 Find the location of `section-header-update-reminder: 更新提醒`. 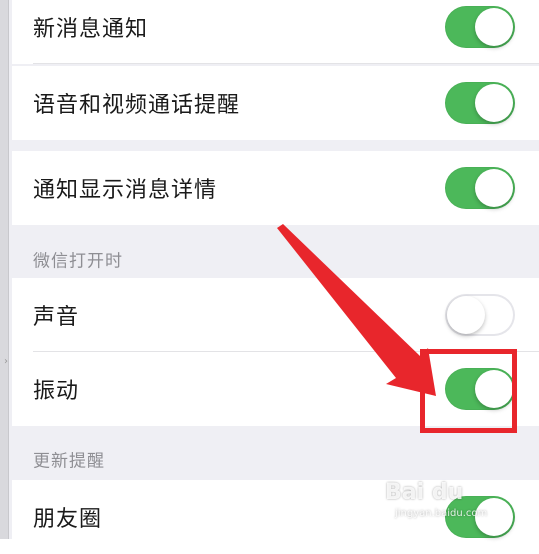

section-header-update-reminder: 更新提醒 is located at coordinates (275, 459).